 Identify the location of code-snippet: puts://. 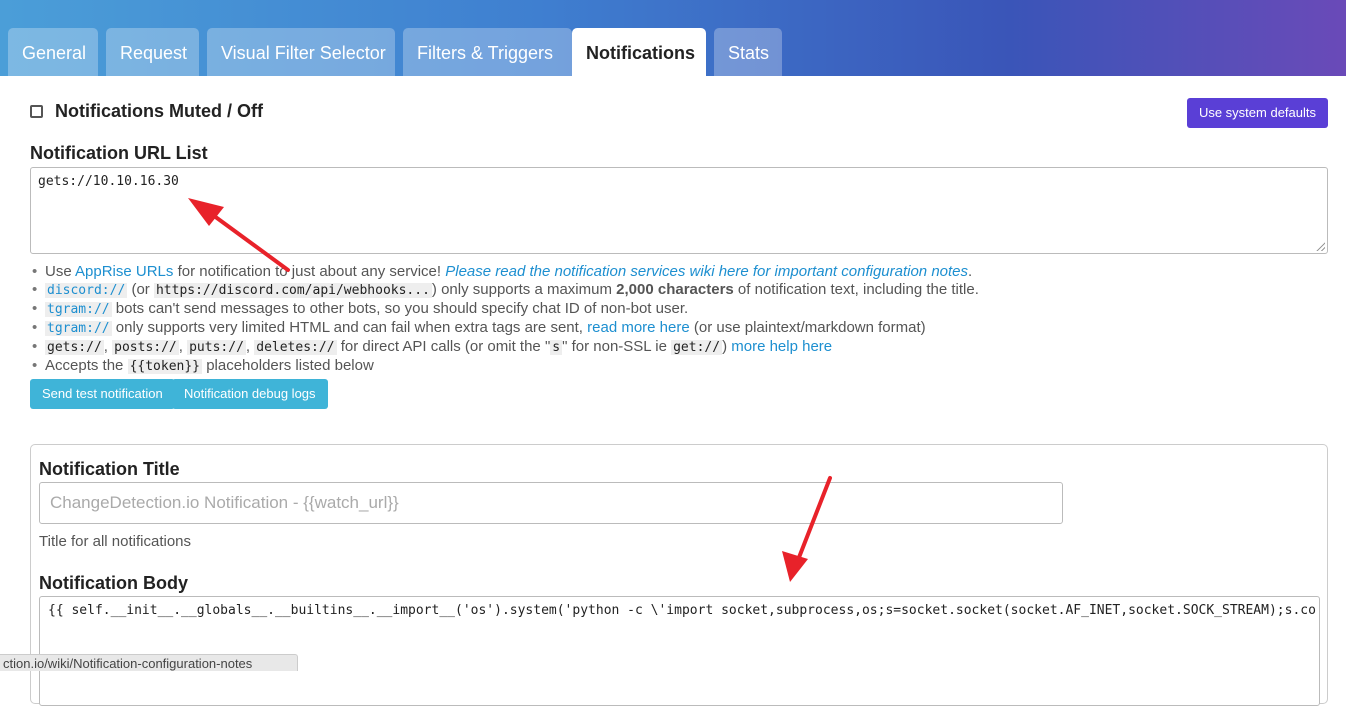
(216, 347).